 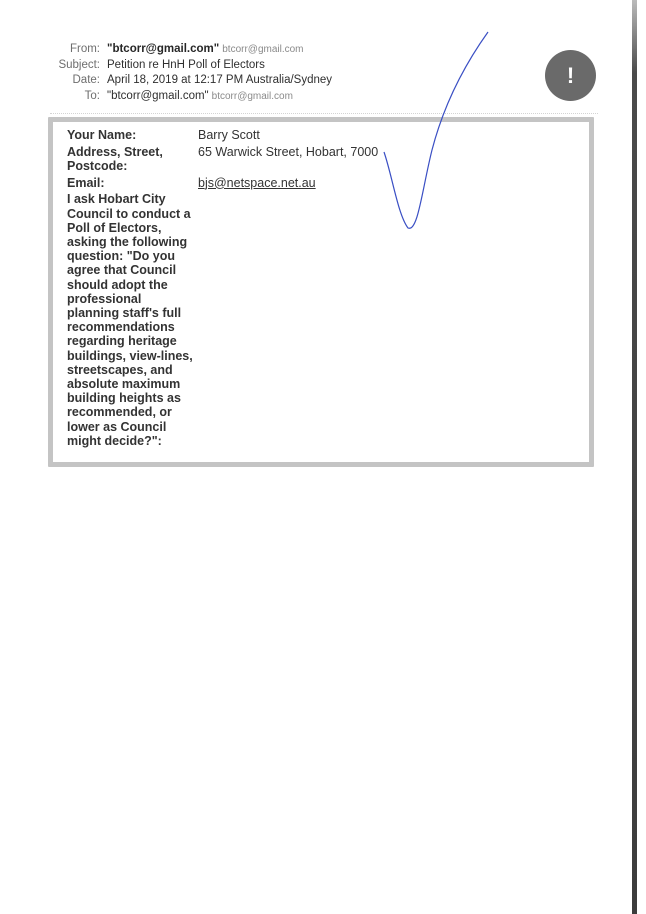 What do you see at coordinates (86, 182) in the screenshot?
I see `email-label: Email:` at bounding box center [86, 182].